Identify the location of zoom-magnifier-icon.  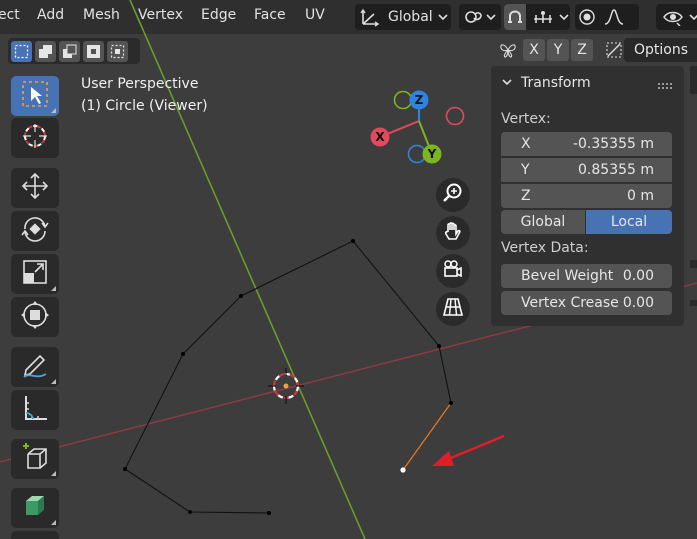
(453, 195).